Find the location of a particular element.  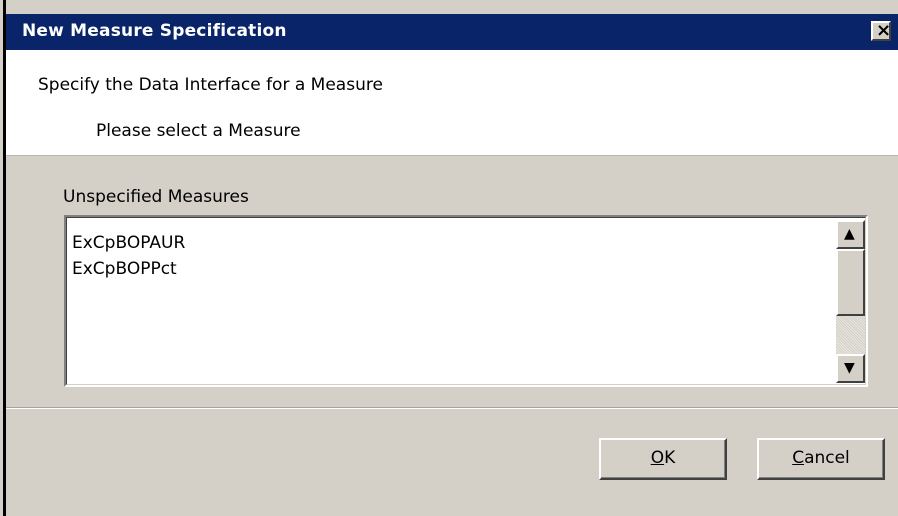

cancel-label-rest: ancel is located at coordinates (827, 458).